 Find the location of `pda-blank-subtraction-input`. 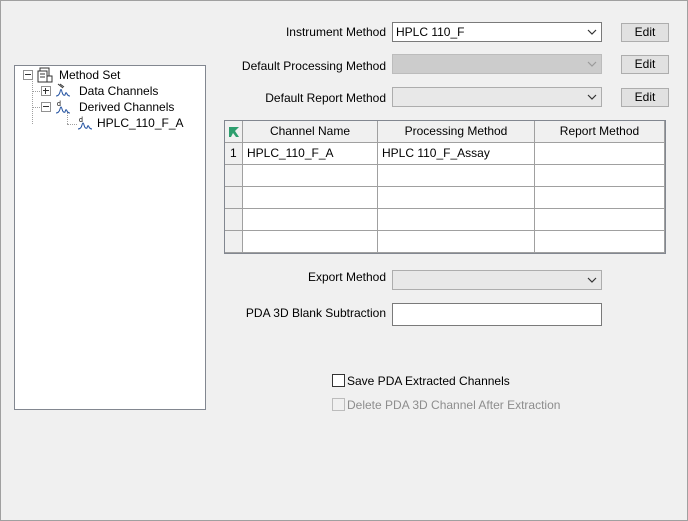

pda-blank-subtraction-input is located at coordinates (497, 314).